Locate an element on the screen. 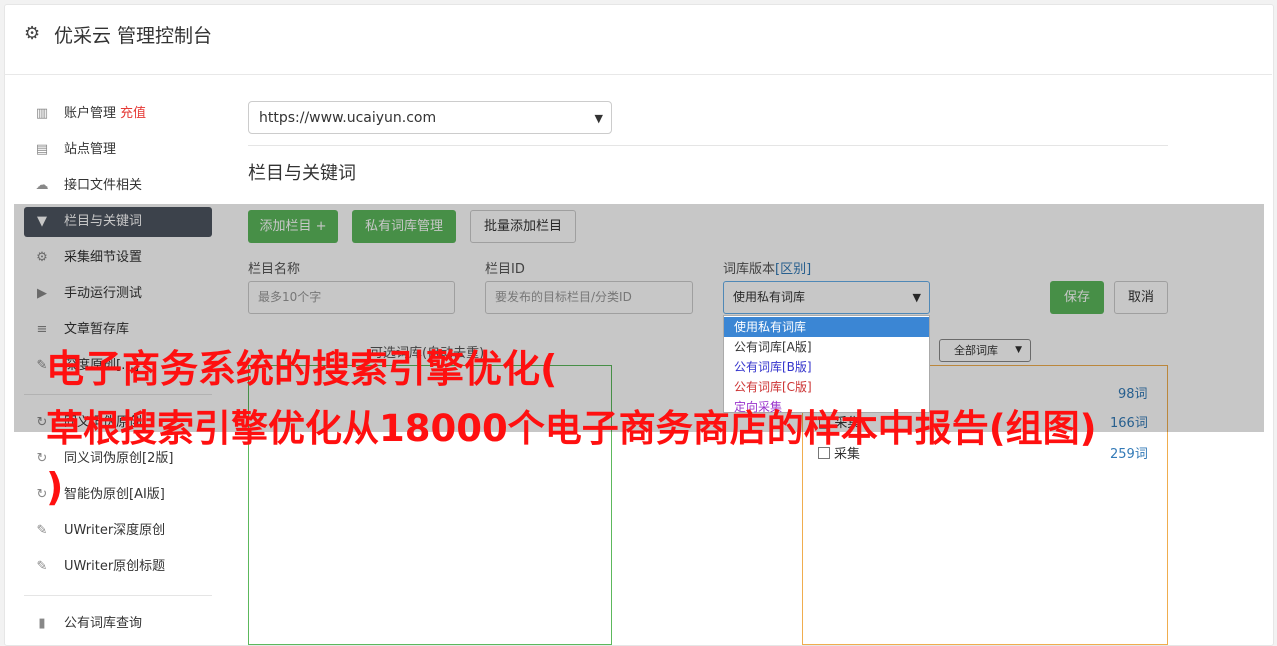 The image size is (1277, 646). headline-line-1: 电子商务系统的搜索引擎优化( is located at coordinates (302, 369).